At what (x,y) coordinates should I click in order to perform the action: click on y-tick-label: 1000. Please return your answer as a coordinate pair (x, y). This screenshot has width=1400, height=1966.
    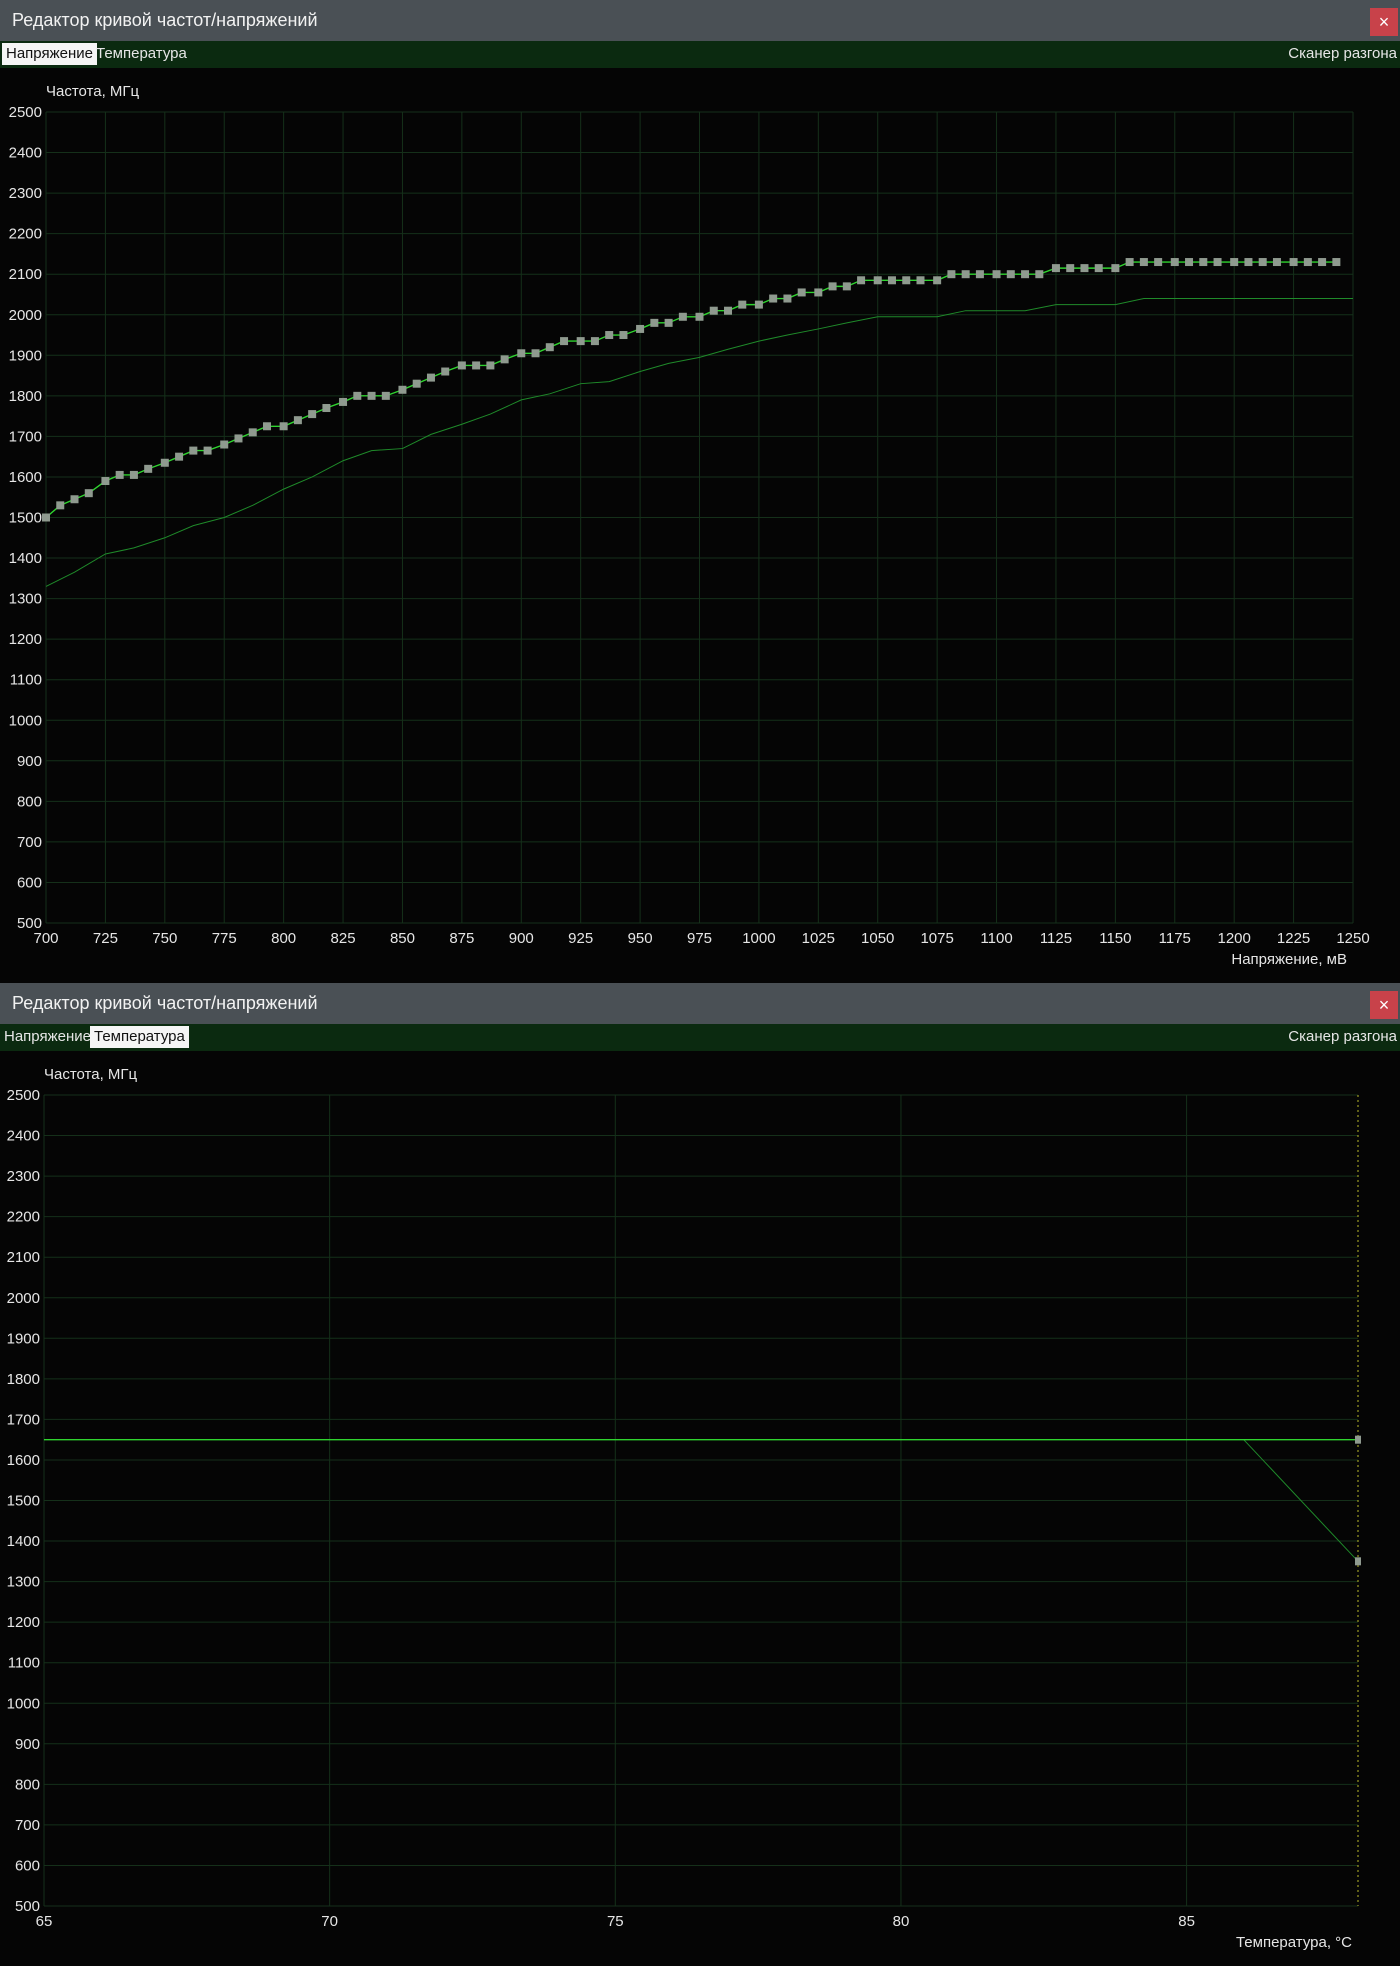
    Looking at the image, I should click on (23, 1703).